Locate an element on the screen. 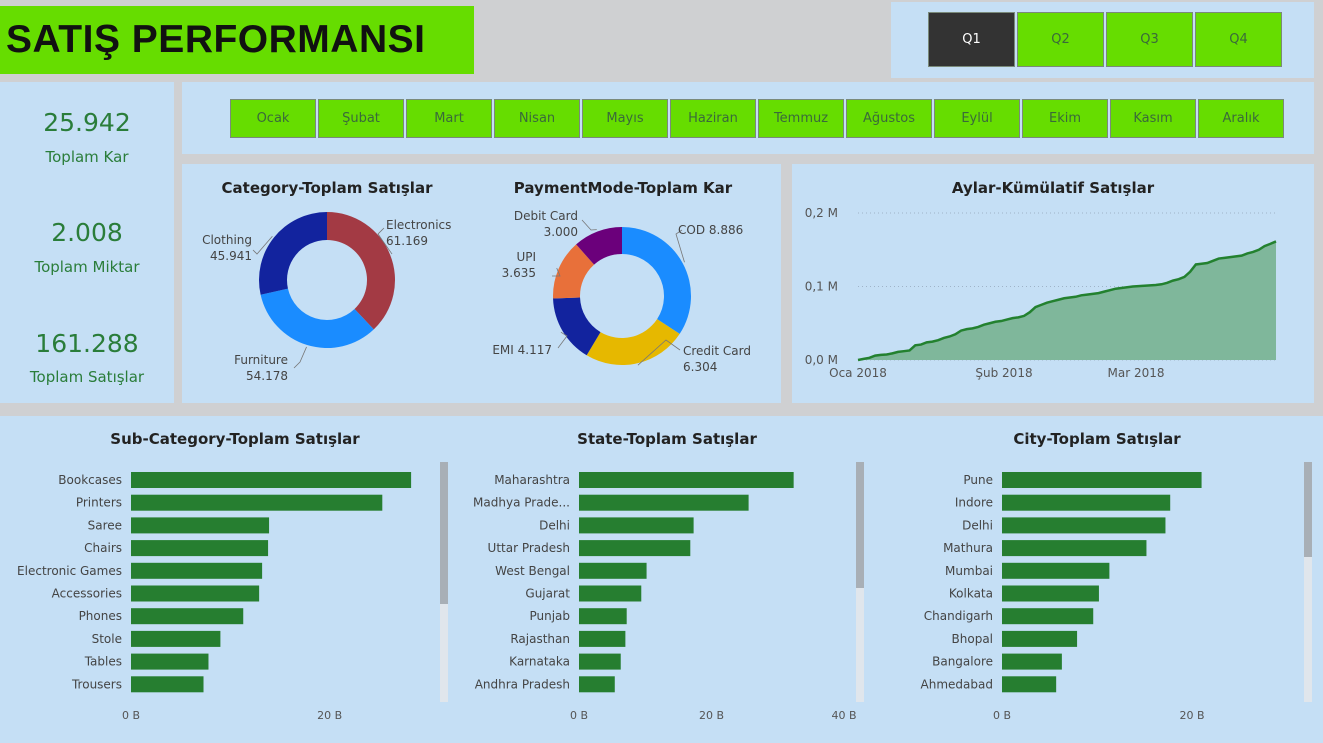 Image resolution: width=1323 pixels, height=743 pixels. quarter-button-q4: Q4 is located at coordinates (1238, 39).